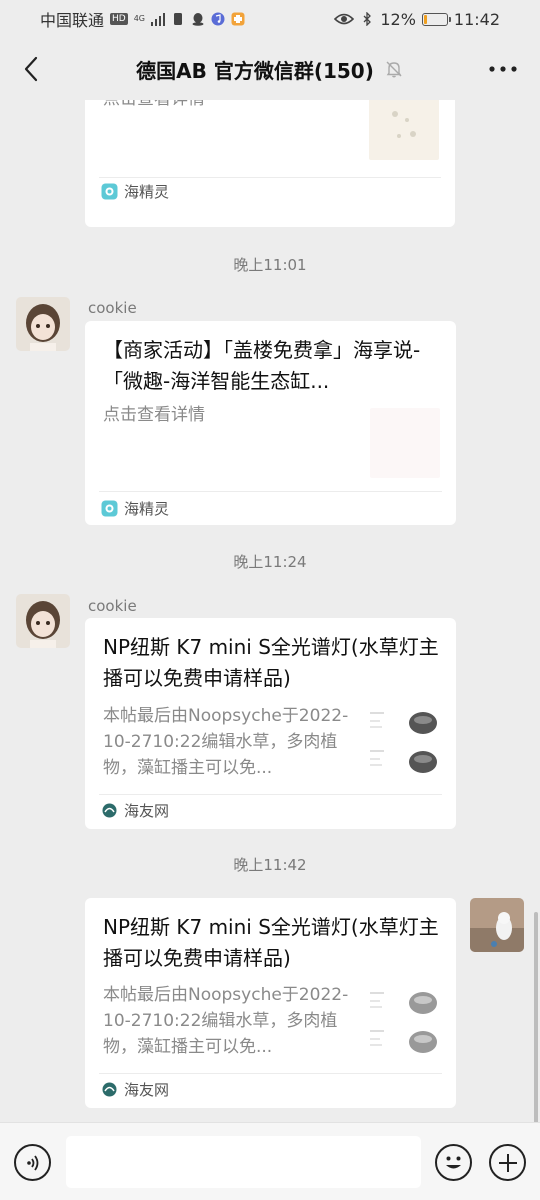  What do you see at coordinates (394, 69) in the screenshot?
I see `bell-off-icon` at bounding box center [394, 69].